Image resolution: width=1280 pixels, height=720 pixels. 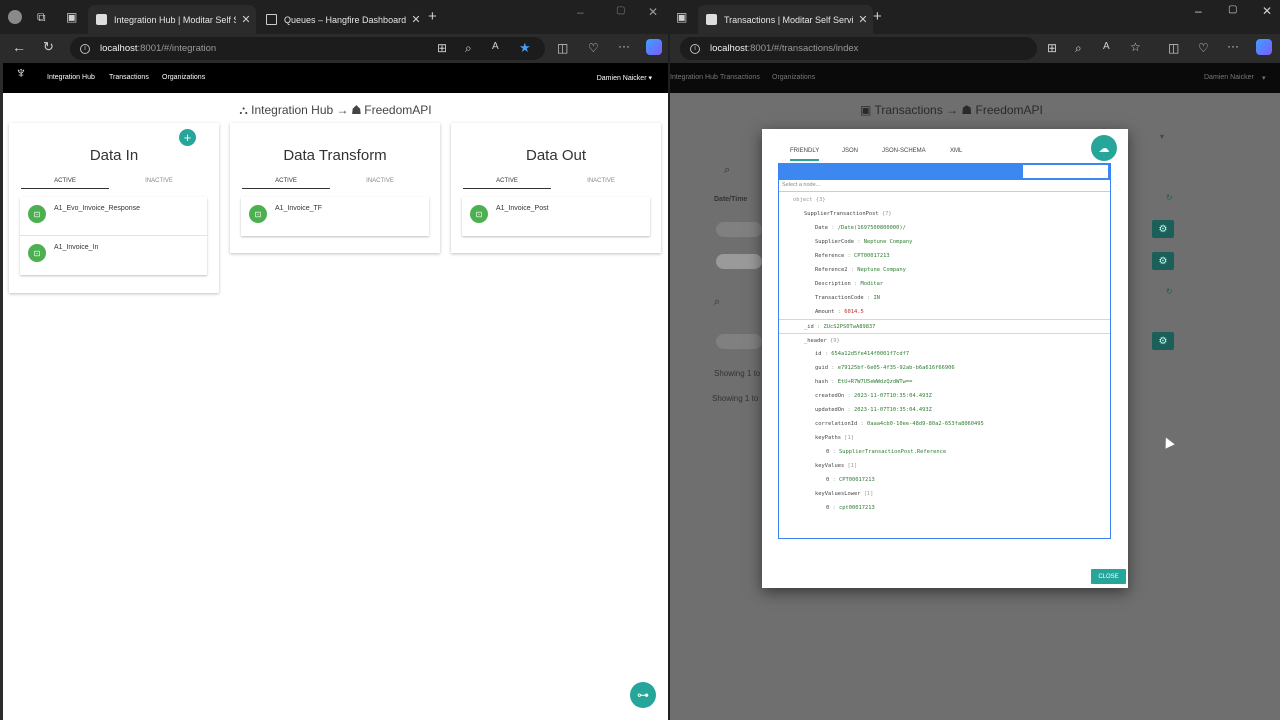 What do you see at coordinates (944, 452) in the screenshot?
I see `tree-node: 0 : SupplierTransactionPost.Reference` at bounding box center [944, 452].